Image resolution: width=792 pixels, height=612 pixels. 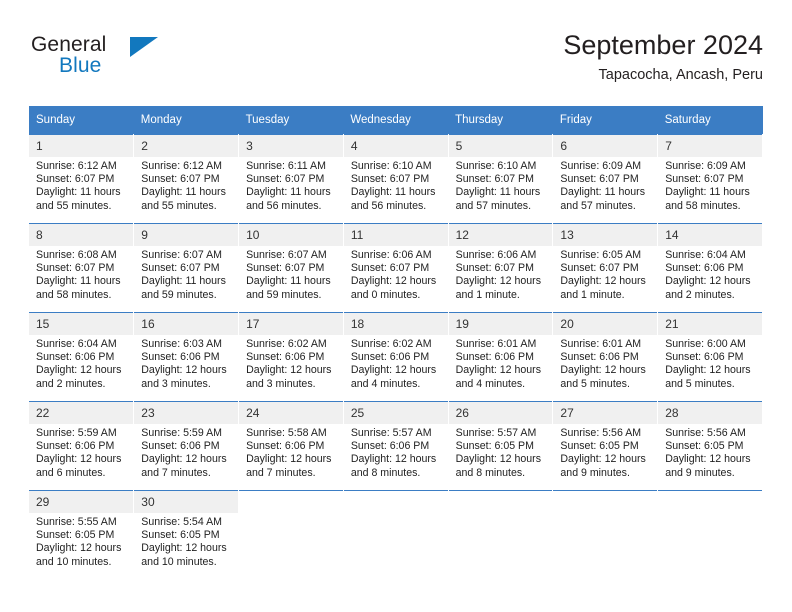 What do you see at coordinates (291, 235) in the screenshot?
I see `day-number: 10` at bounding box center [291, 235].